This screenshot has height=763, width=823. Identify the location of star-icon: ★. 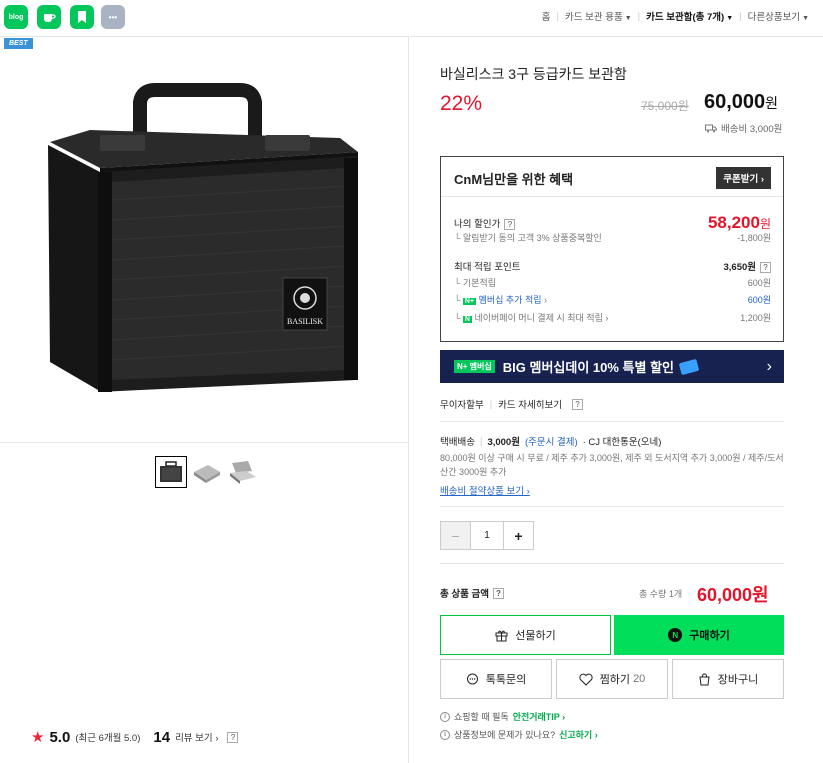
(38, 737).